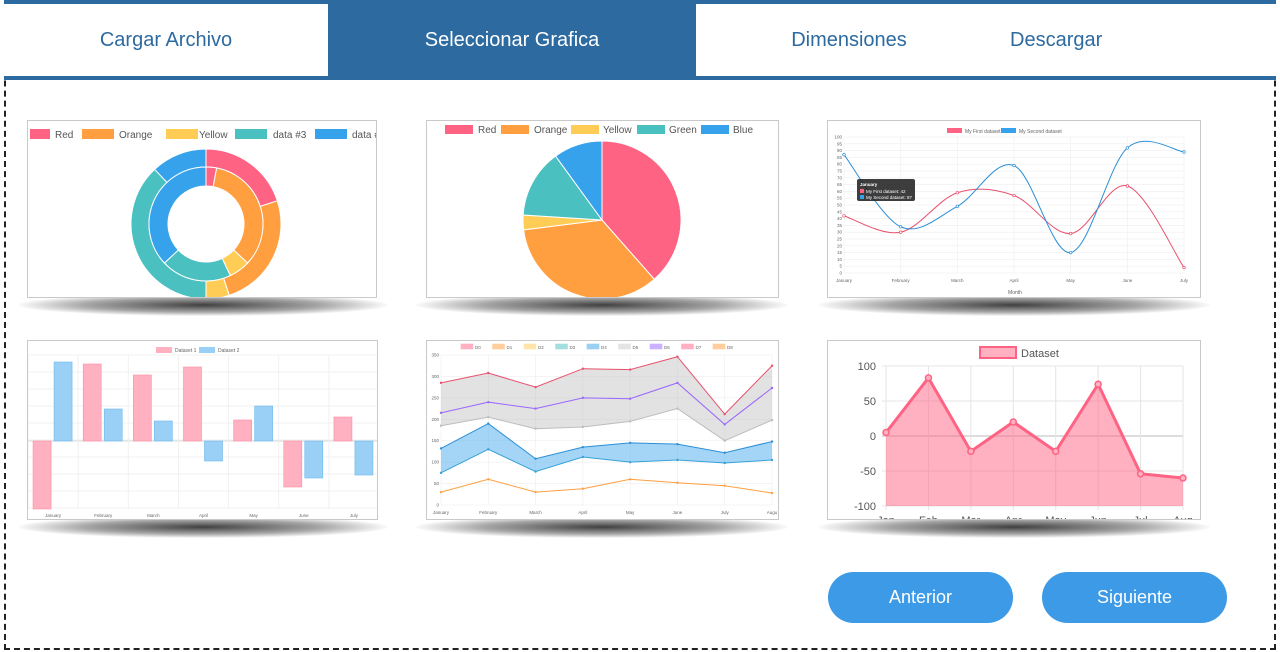  Describe the element at coordinates (699, 347) in the screenshot. I see `legend-label: D7` at that location.